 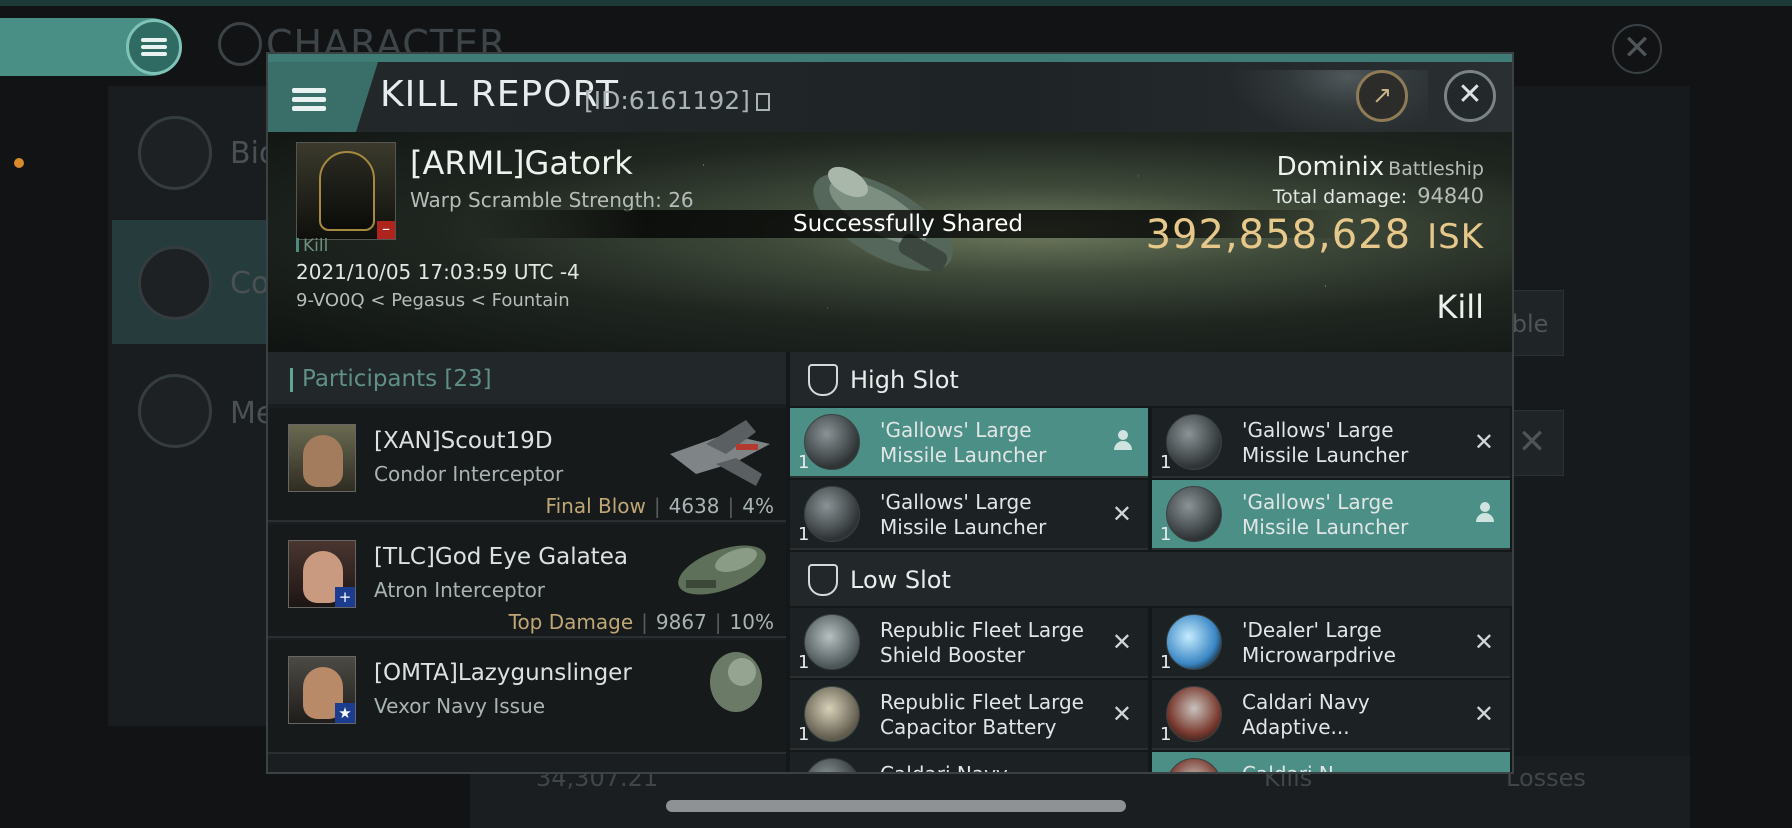 I want to click on character-icon, so click(x=240, y=44).